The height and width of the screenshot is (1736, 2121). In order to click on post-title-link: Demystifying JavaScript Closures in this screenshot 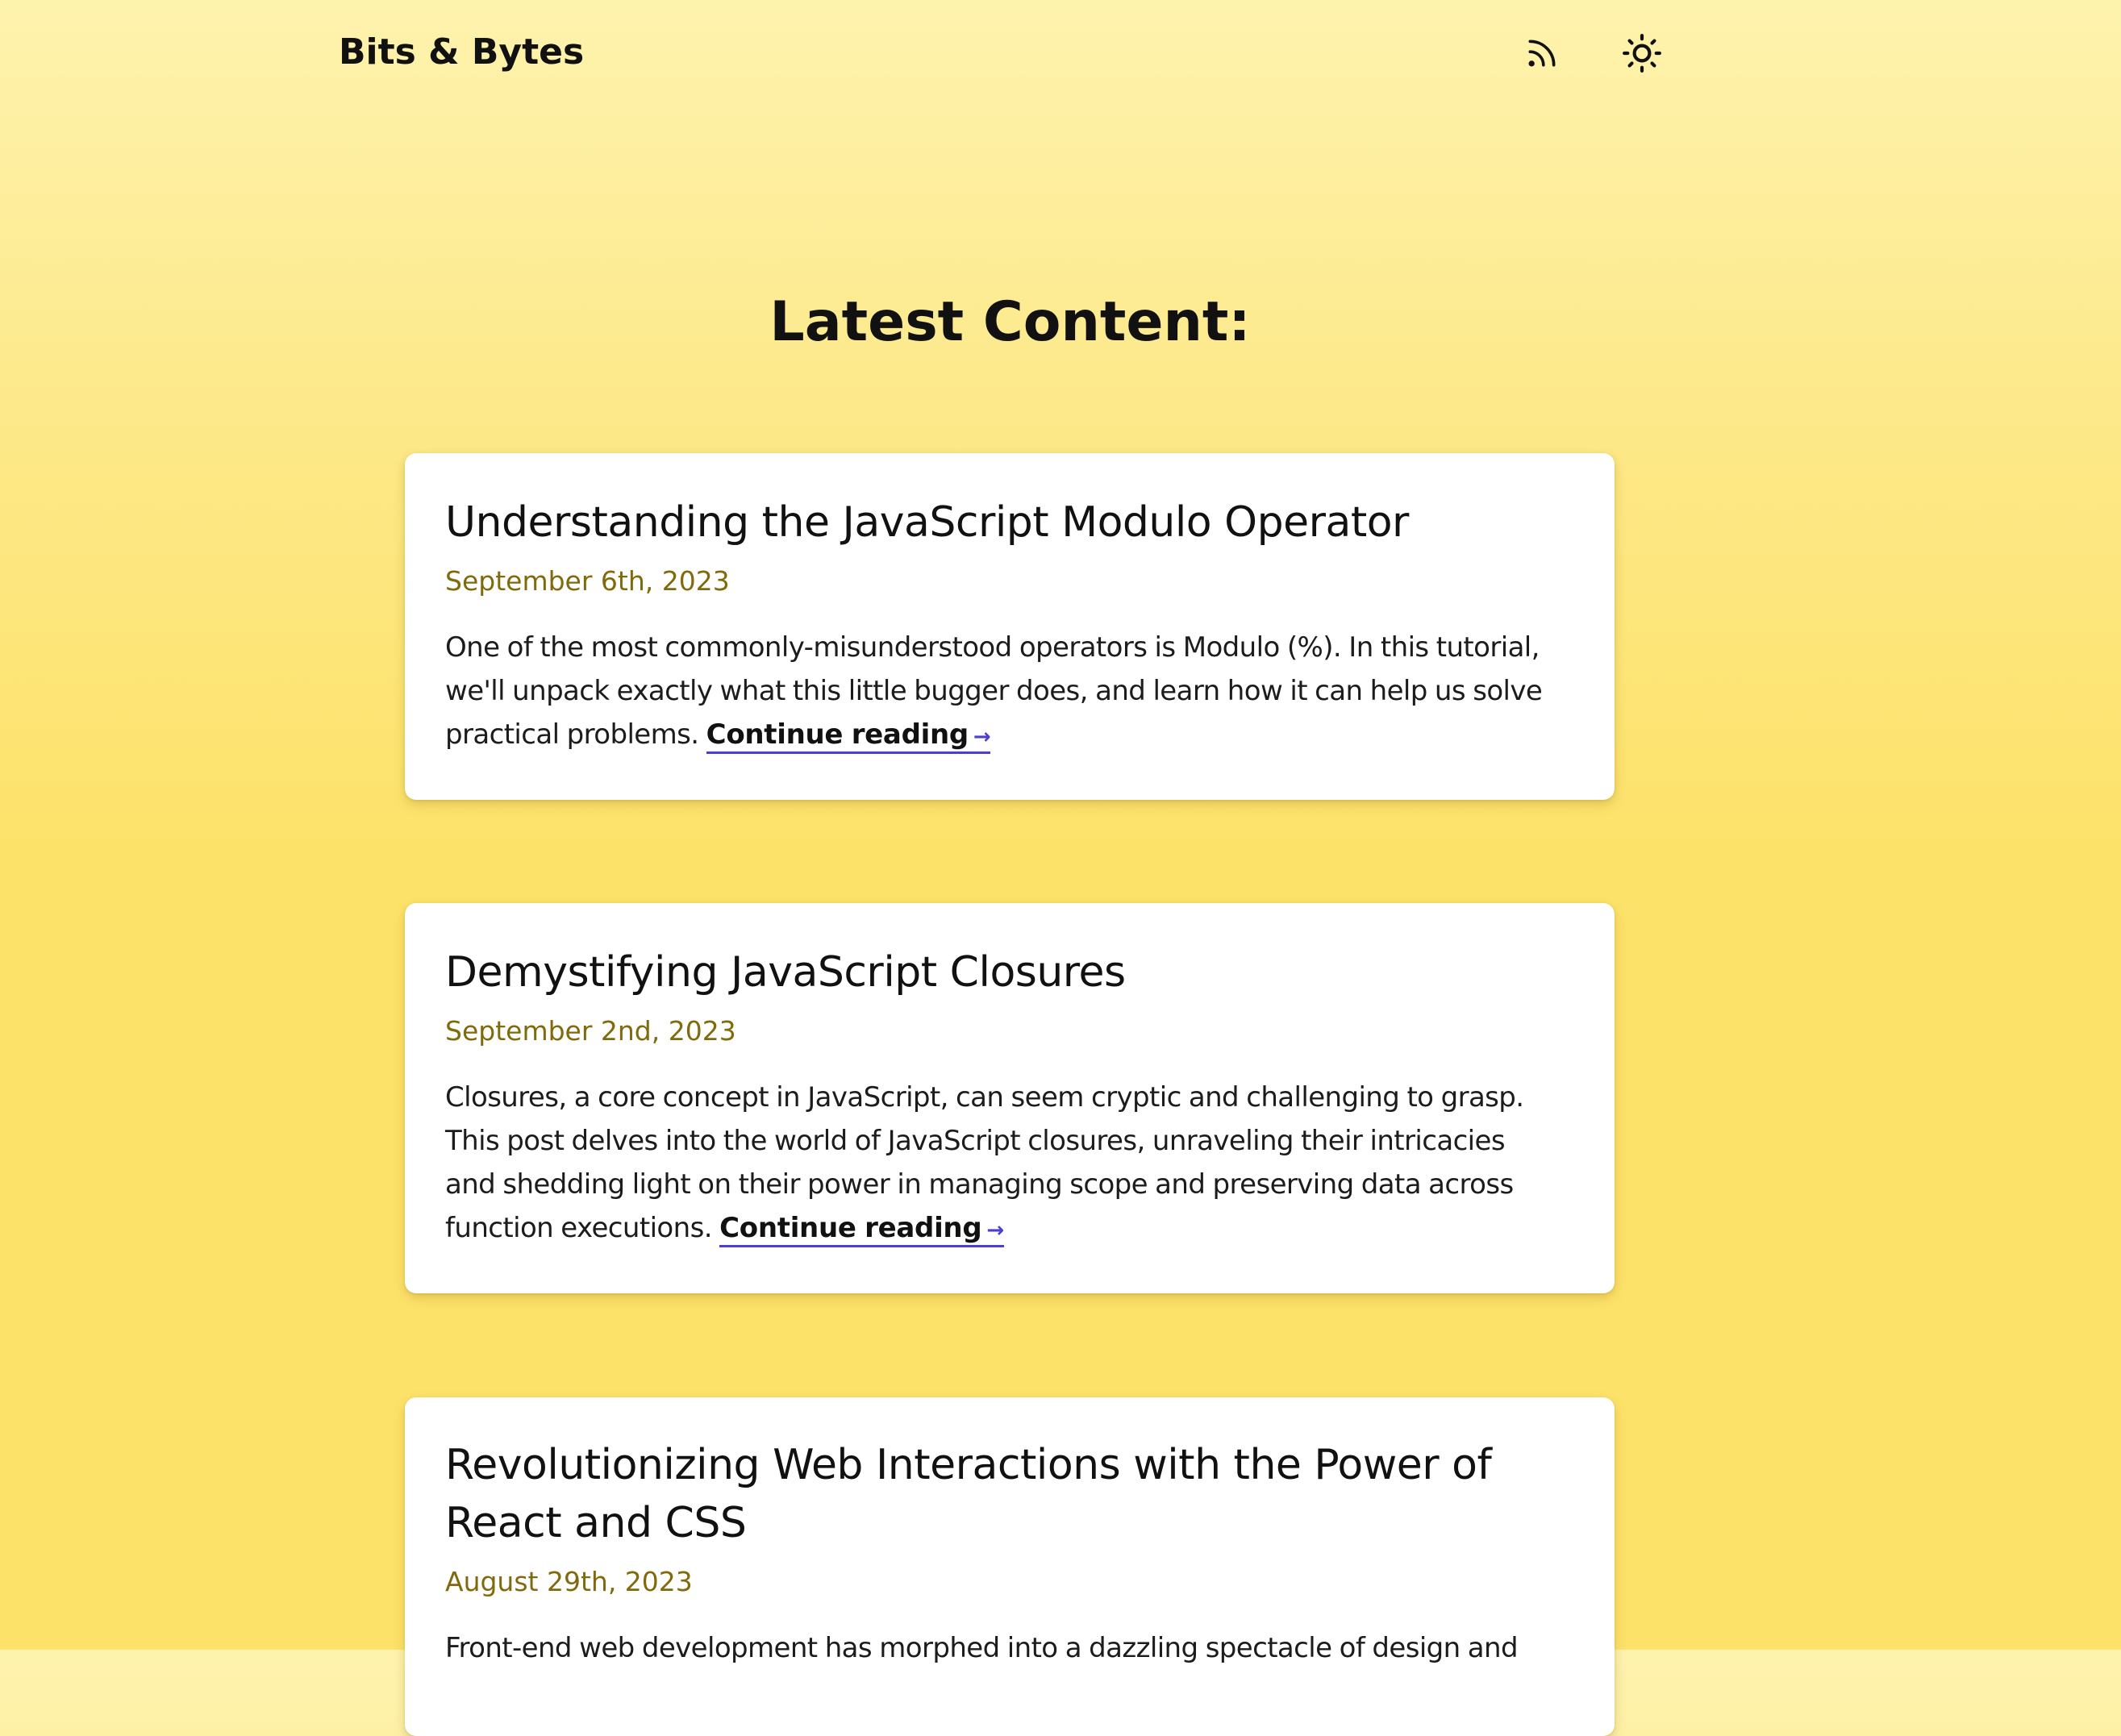, I will do `click(1009, 972)`.